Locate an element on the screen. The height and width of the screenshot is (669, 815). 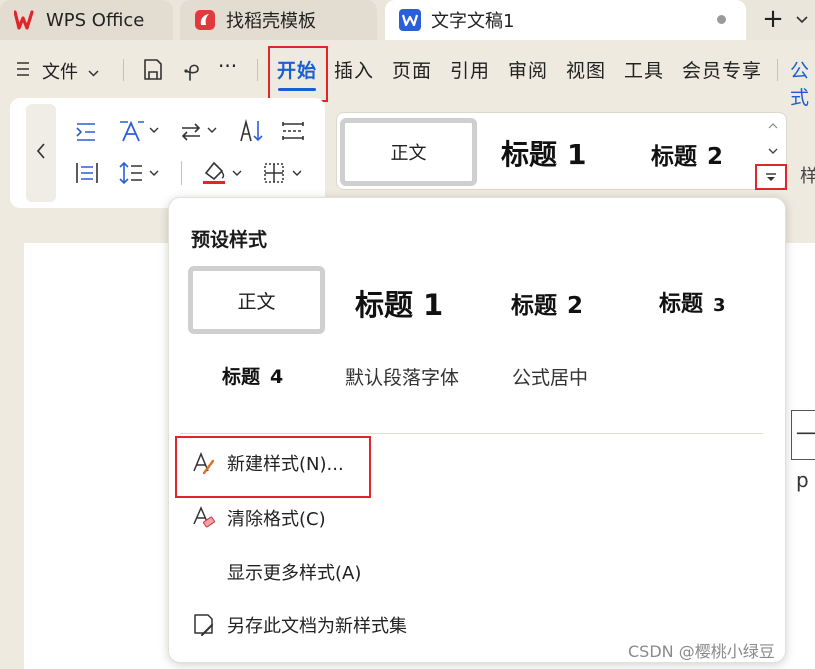
tab-document-label: 文字文稿1 is located at coordinates (473, 21).